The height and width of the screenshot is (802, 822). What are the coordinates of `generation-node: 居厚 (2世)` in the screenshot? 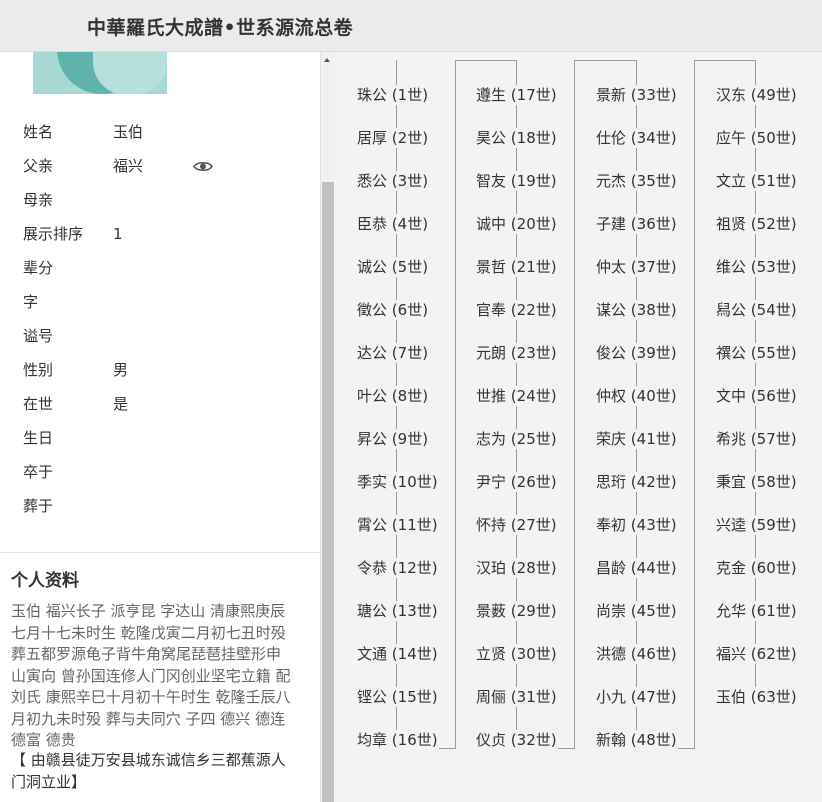 It's located at (393, 138).